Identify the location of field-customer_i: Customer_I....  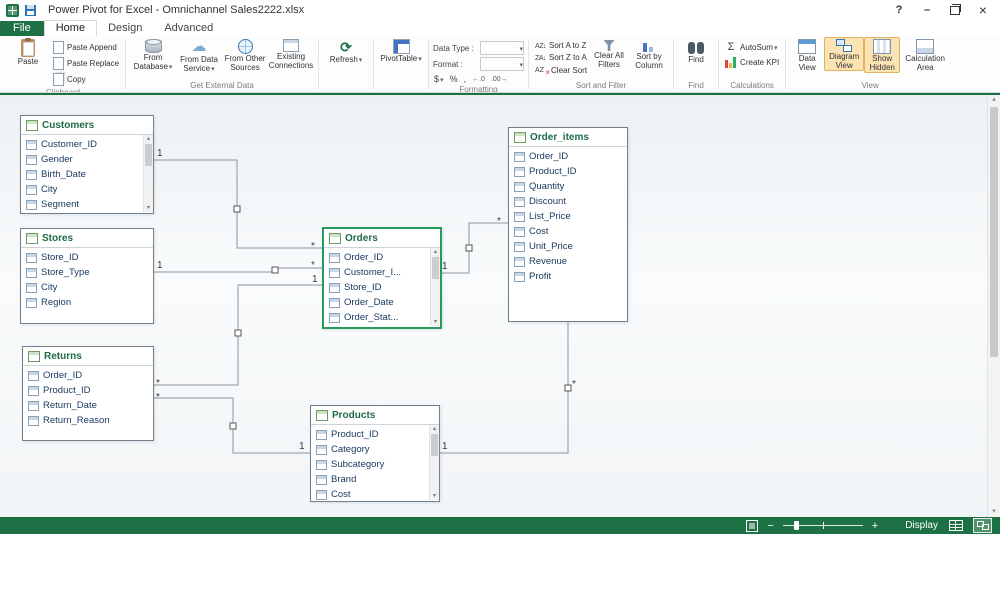
(377, 272).